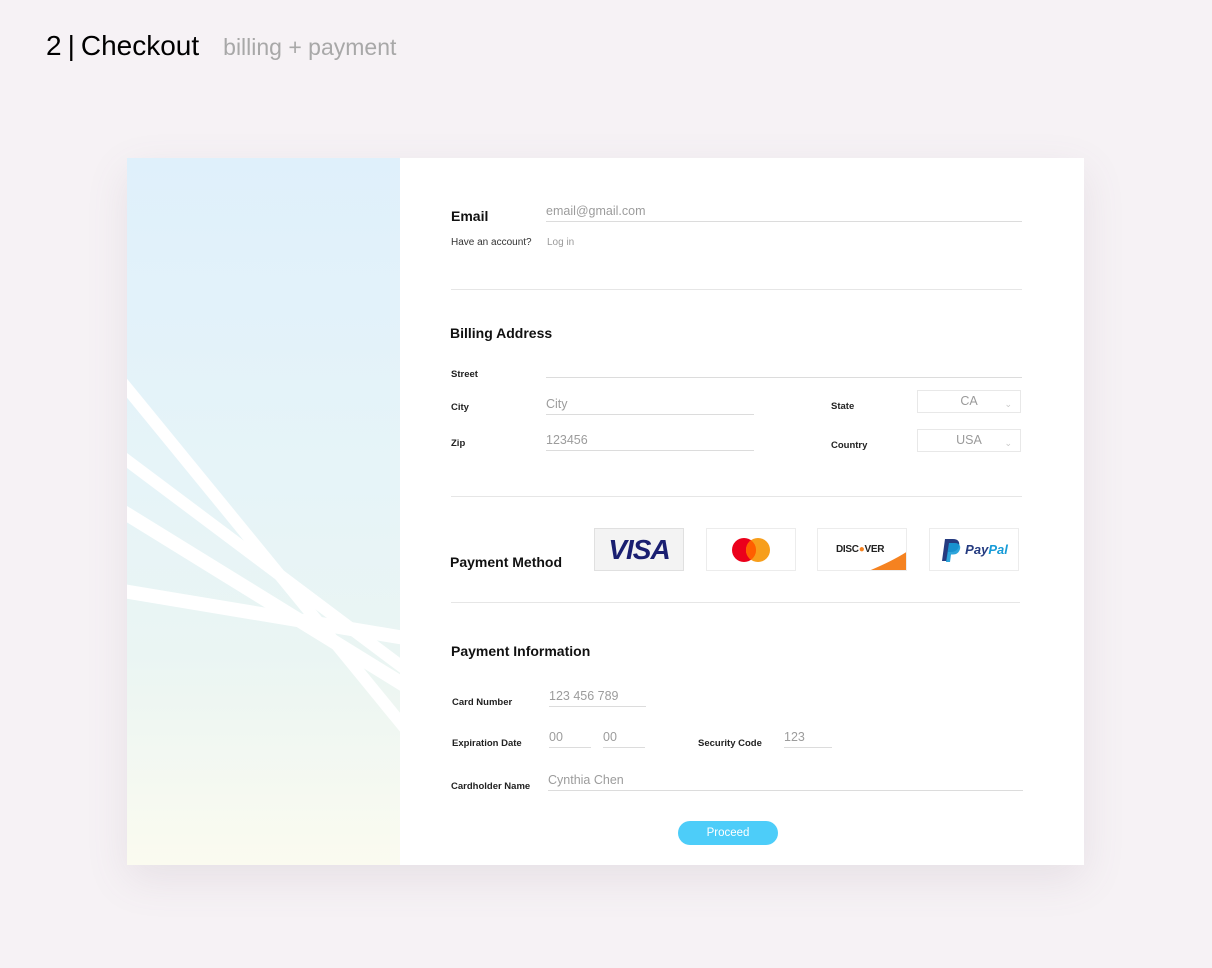  I want to click on street-label: Street, so click(464, 374).